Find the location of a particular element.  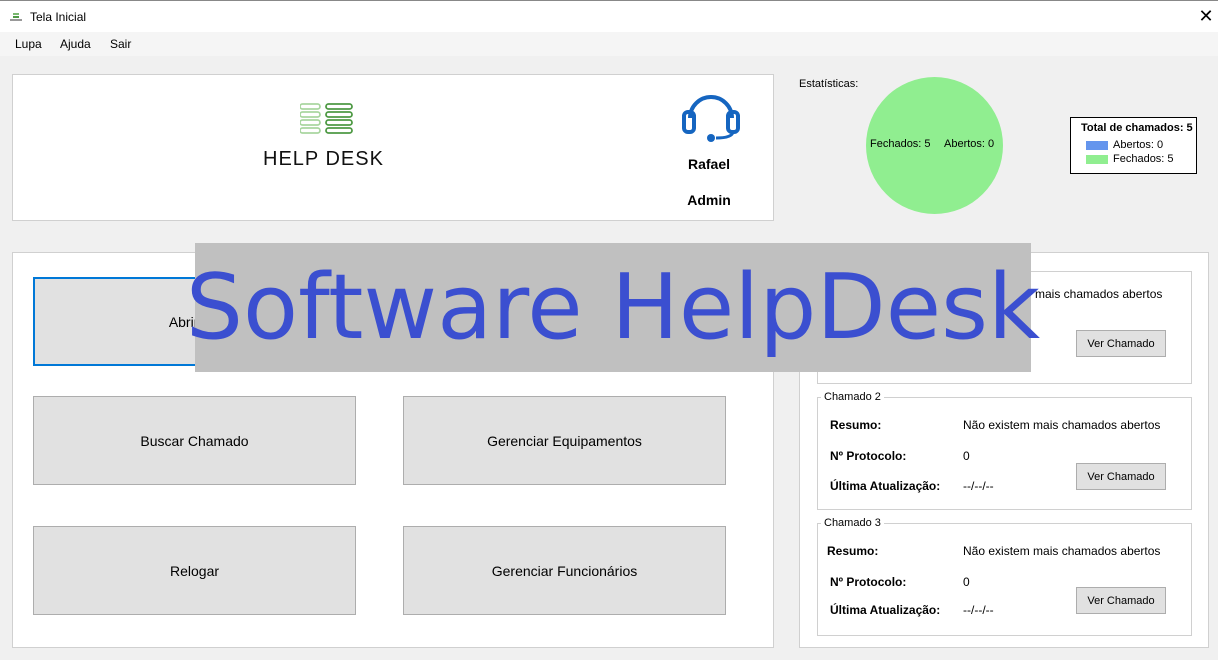

user-role: Admin is located at coordinates (709, 200).